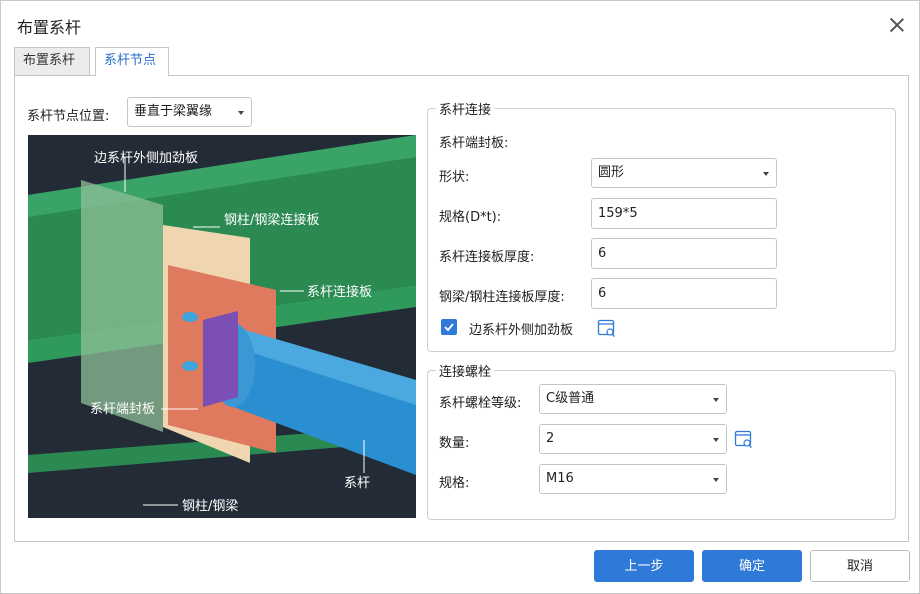  Describe the element at coordinates (465, 370) in the screenshot. I see `bolts-title: 连接螺栓` at that location.